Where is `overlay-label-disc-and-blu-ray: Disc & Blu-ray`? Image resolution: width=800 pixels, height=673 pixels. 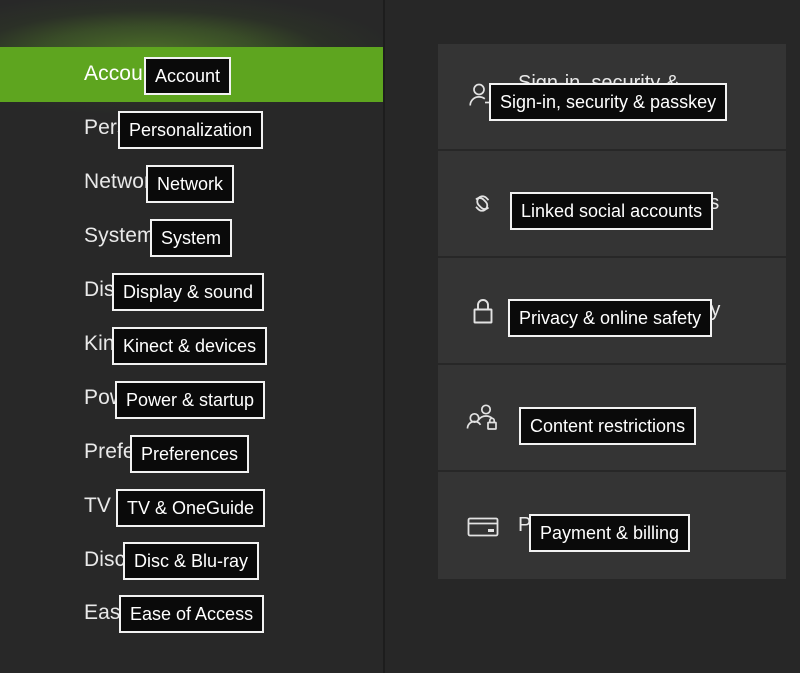
overlay-label-disc-and-blu-ray: Disc & Blu-ray is located at coordinates (191, 561).